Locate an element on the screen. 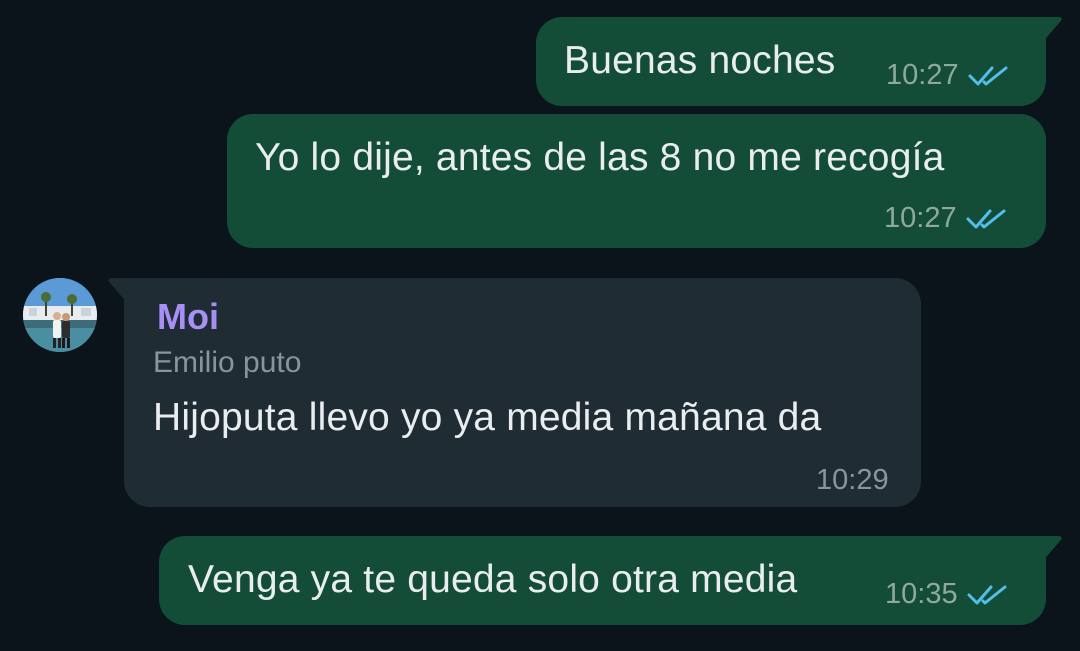 Image resolution: width=1080 pixels, height=651 pixels. contact-avatar is located at coordinates (60, 315).